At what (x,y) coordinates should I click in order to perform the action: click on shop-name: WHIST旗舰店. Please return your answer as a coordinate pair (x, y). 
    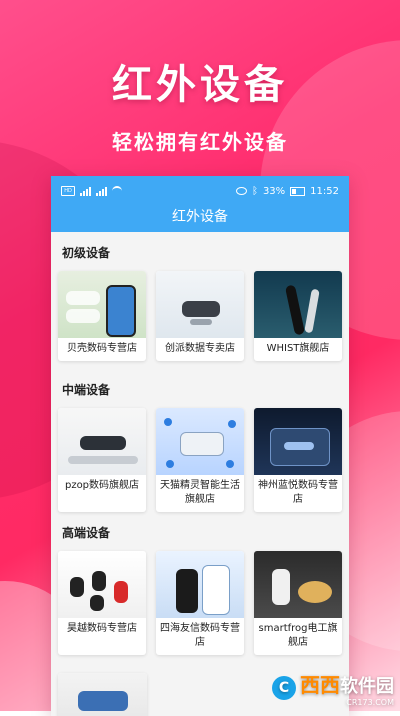
    Looking at the image, I should click on (298, 348).